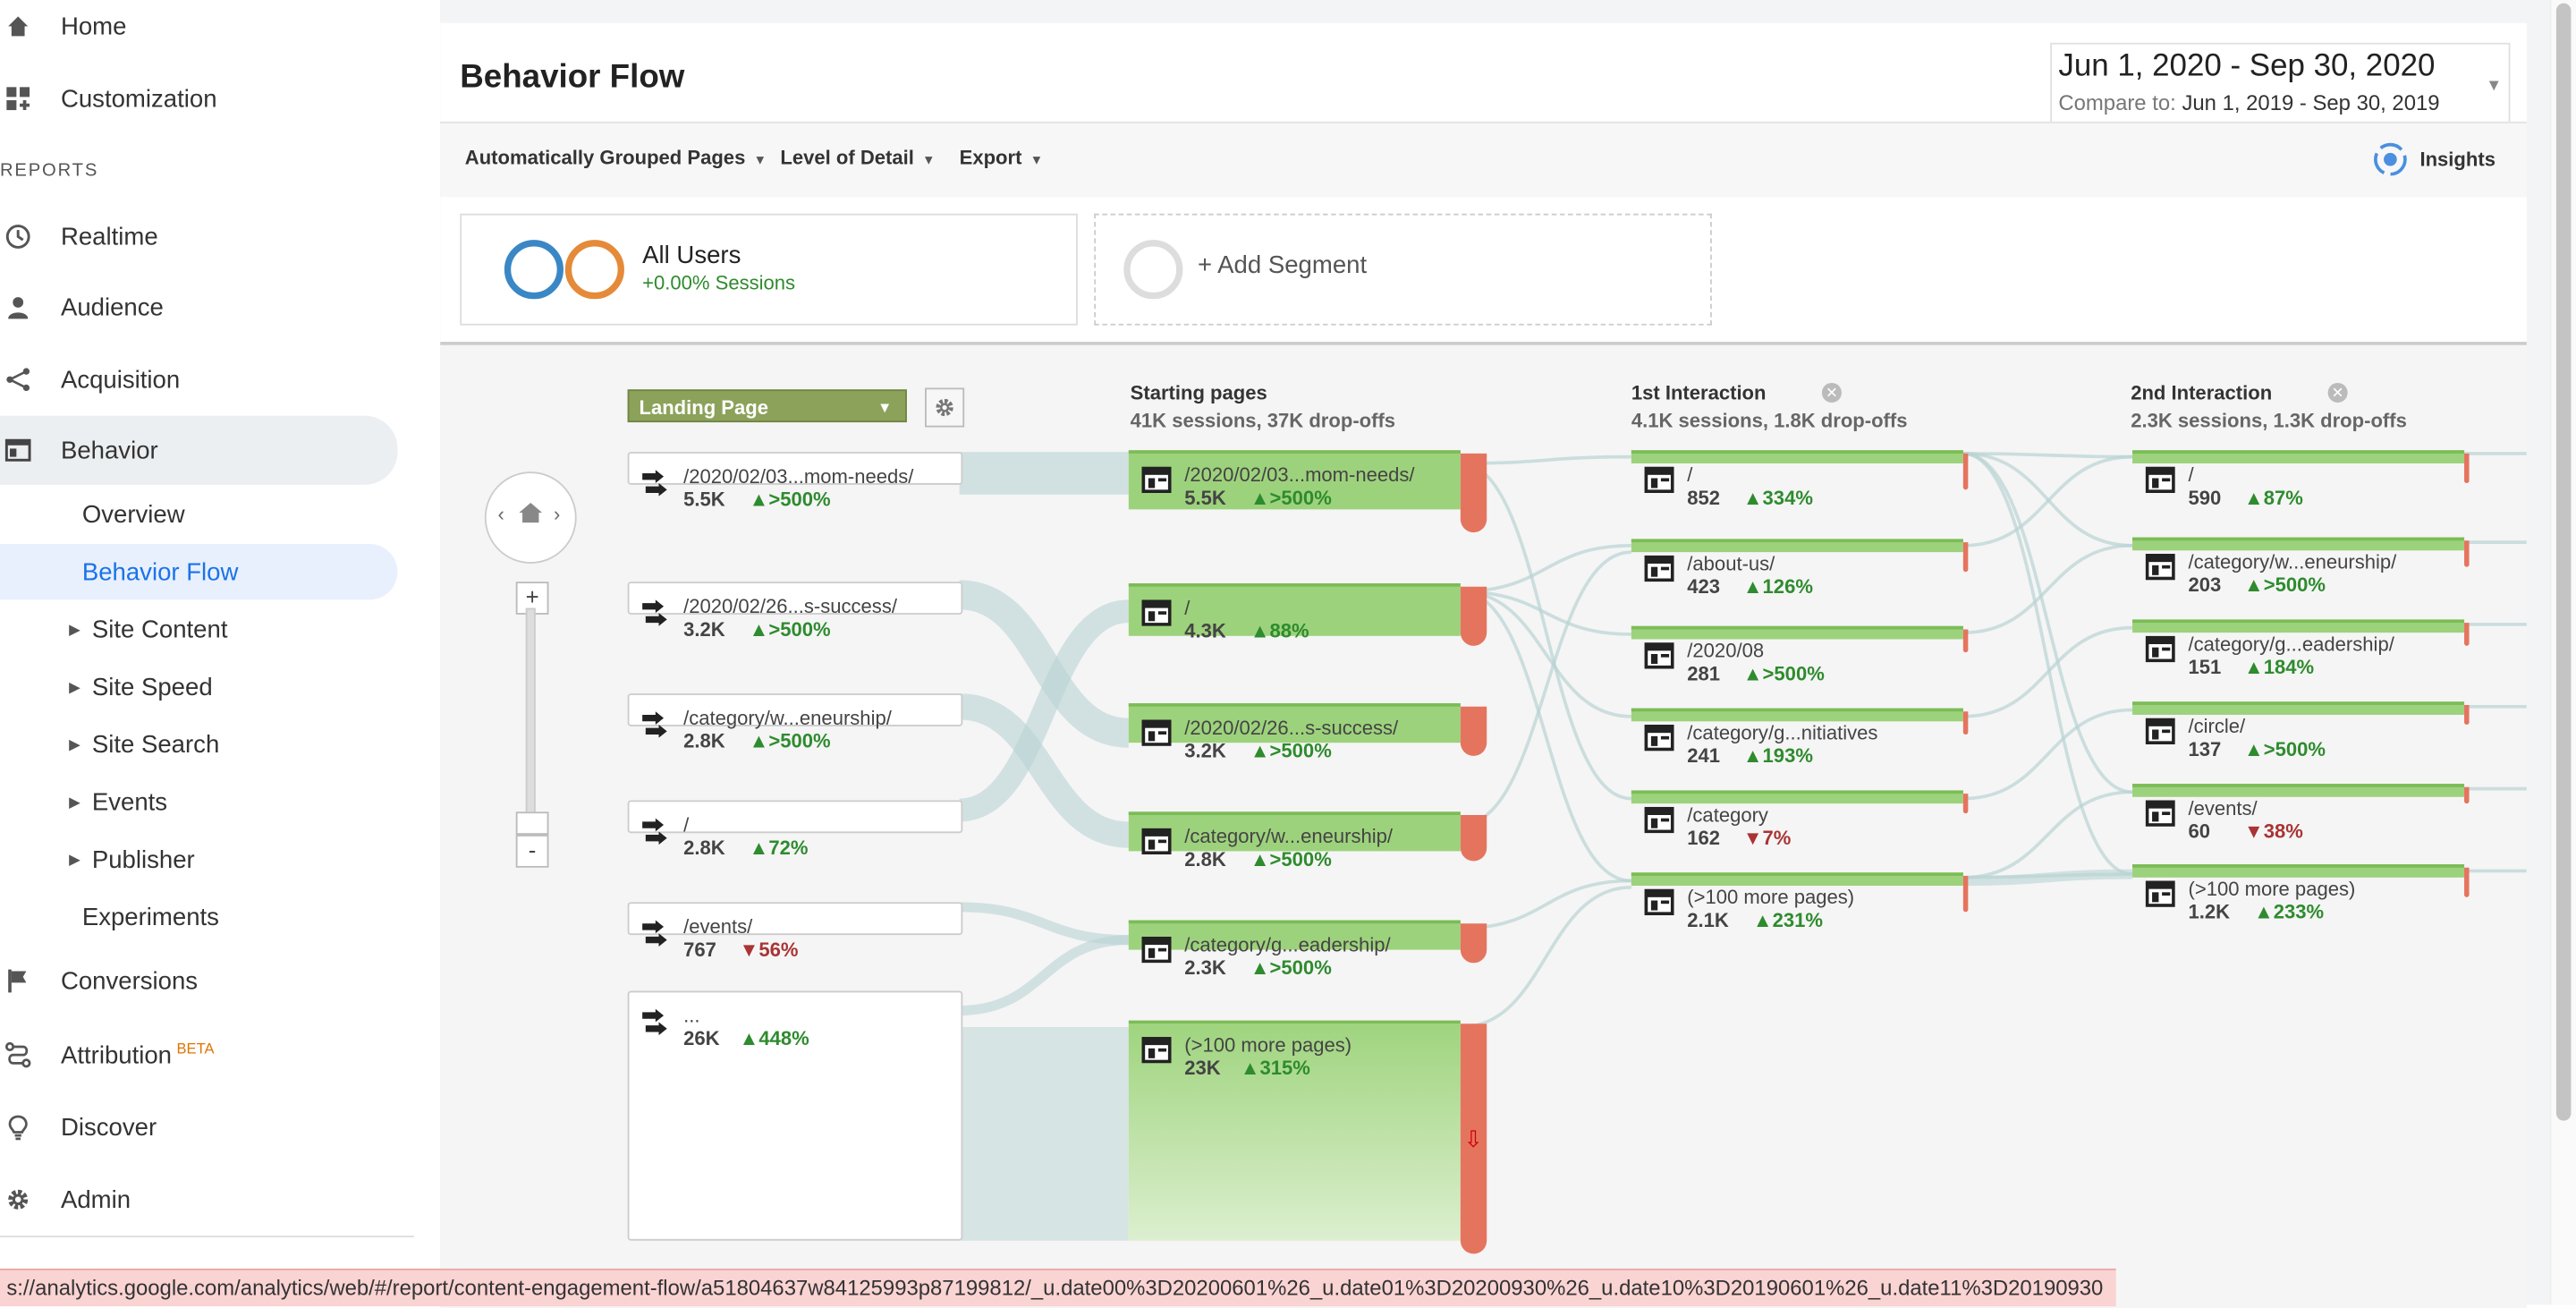 This screenshot has width=2576, height=1308. Describe the element at coordinates (1403, 269) in the screenshot. I see `add-segment-button: + Add Segment` at that location.